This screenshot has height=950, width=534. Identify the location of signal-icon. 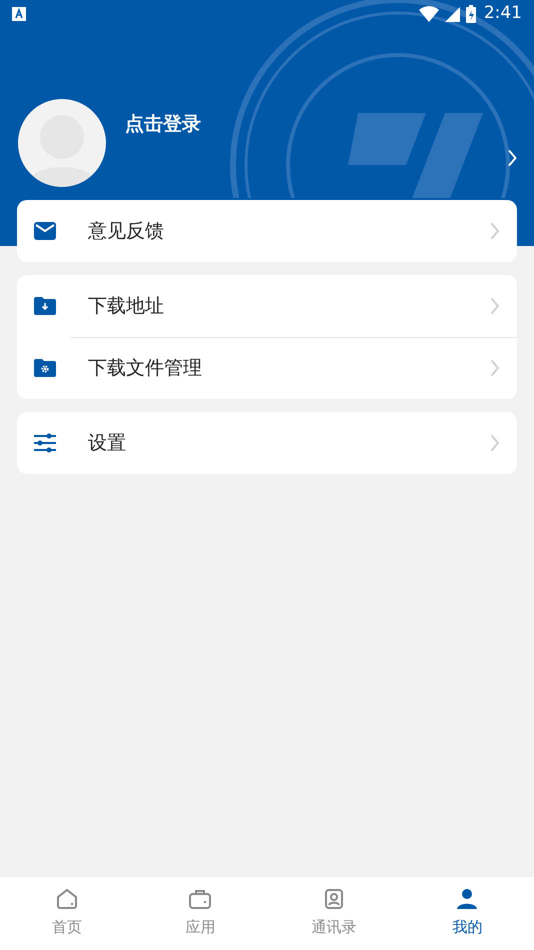
(452, 14).